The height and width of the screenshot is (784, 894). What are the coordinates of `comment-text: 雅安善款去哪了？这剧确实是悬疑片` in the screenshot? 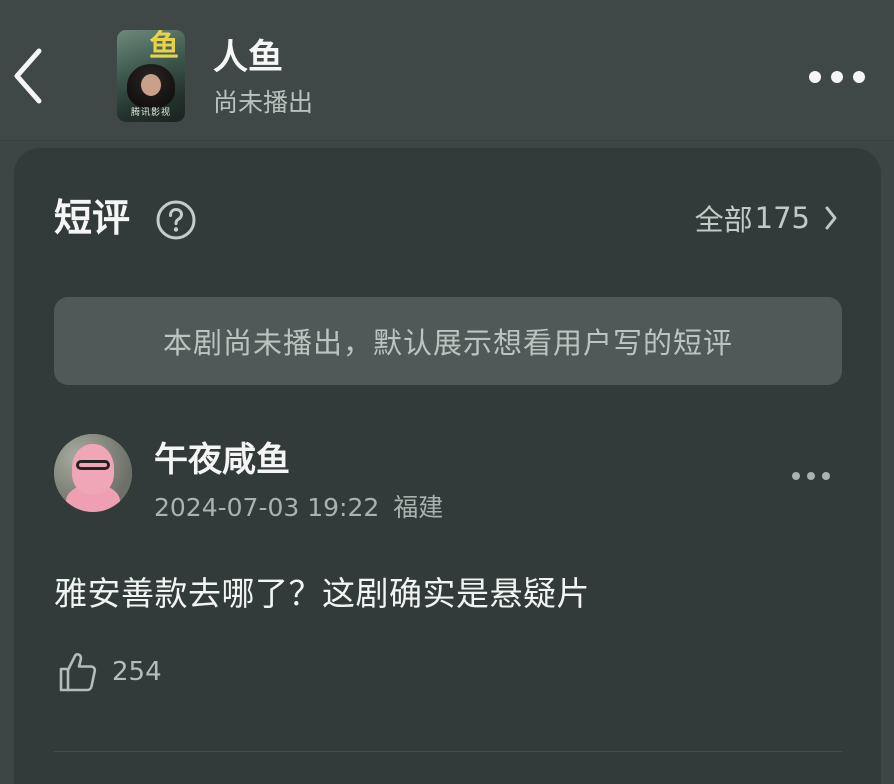 It's located at (322, 593).